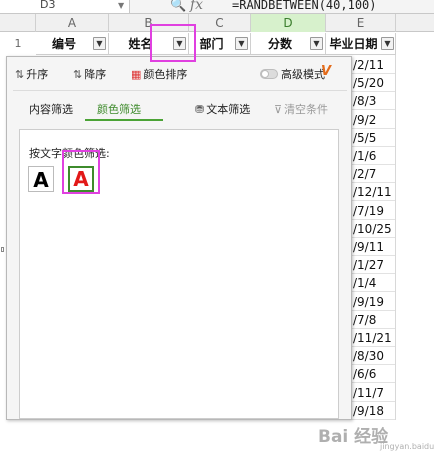  Describe the element at coordinates (372, 356) in the screenshot. I see `date-cell: /8/30` at that location.